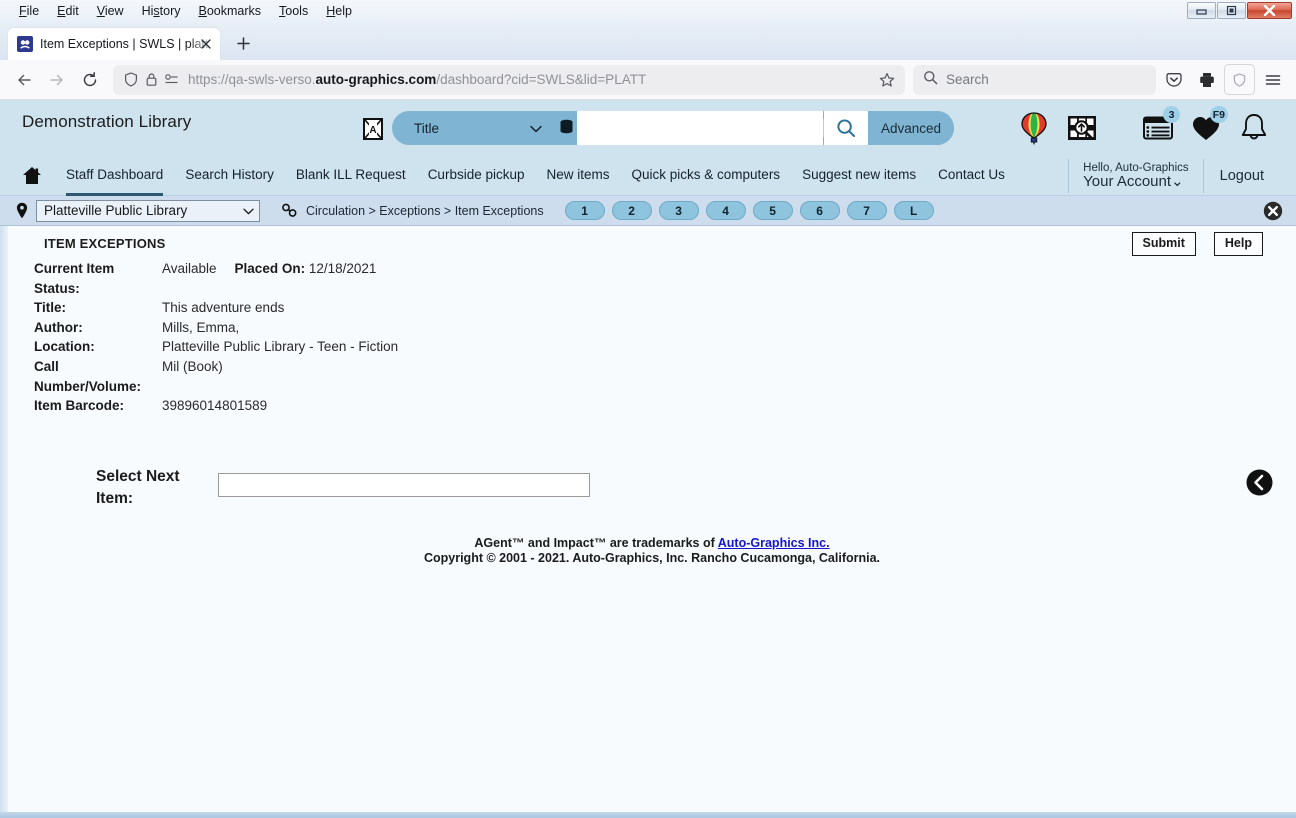 The width and height of the screenshot is (1296, 818). What do you see at coordinates (1160, 127) in the screenshot?
I see `my-lists-icon: 3` at bounding box center [1160, 127].